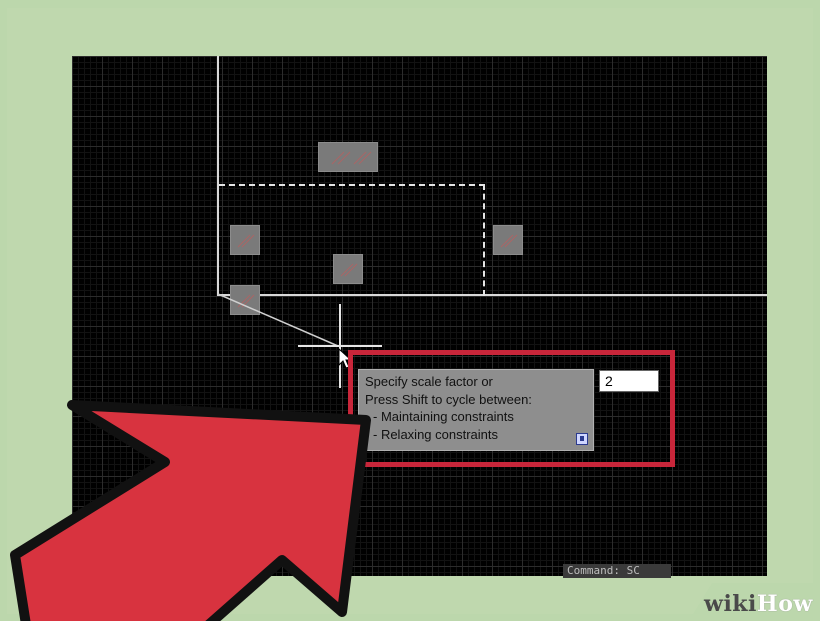  I want to click on wikihow-watermark: wikiHow, so click(754, 601).